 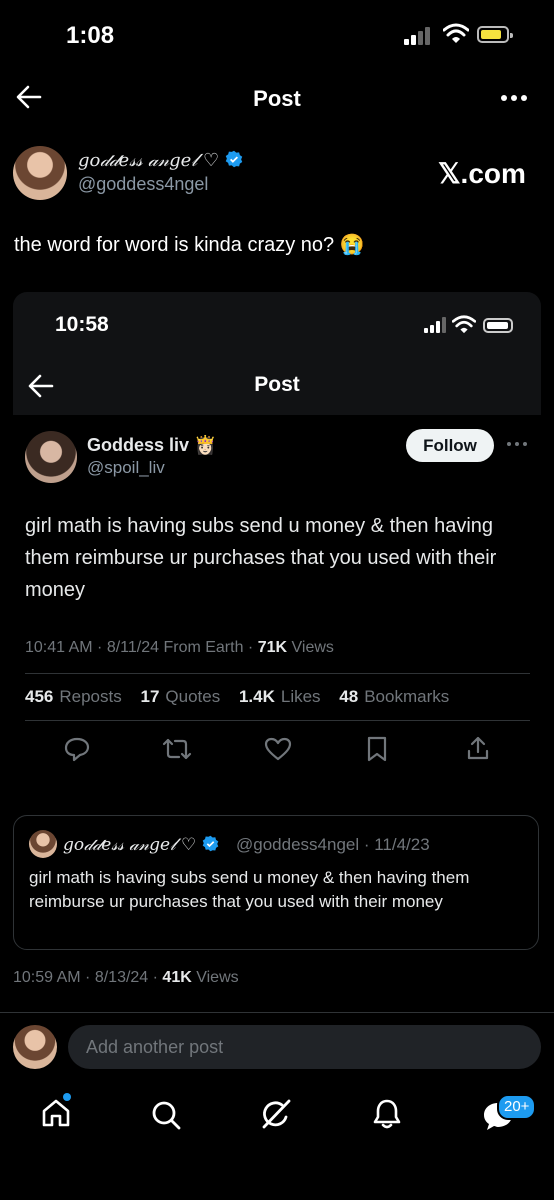 What do you see at coordinates (126, 467) in the screenshot?
I see `embedded-author-handle: @spoil_liv` at bounding box center [126, 467].